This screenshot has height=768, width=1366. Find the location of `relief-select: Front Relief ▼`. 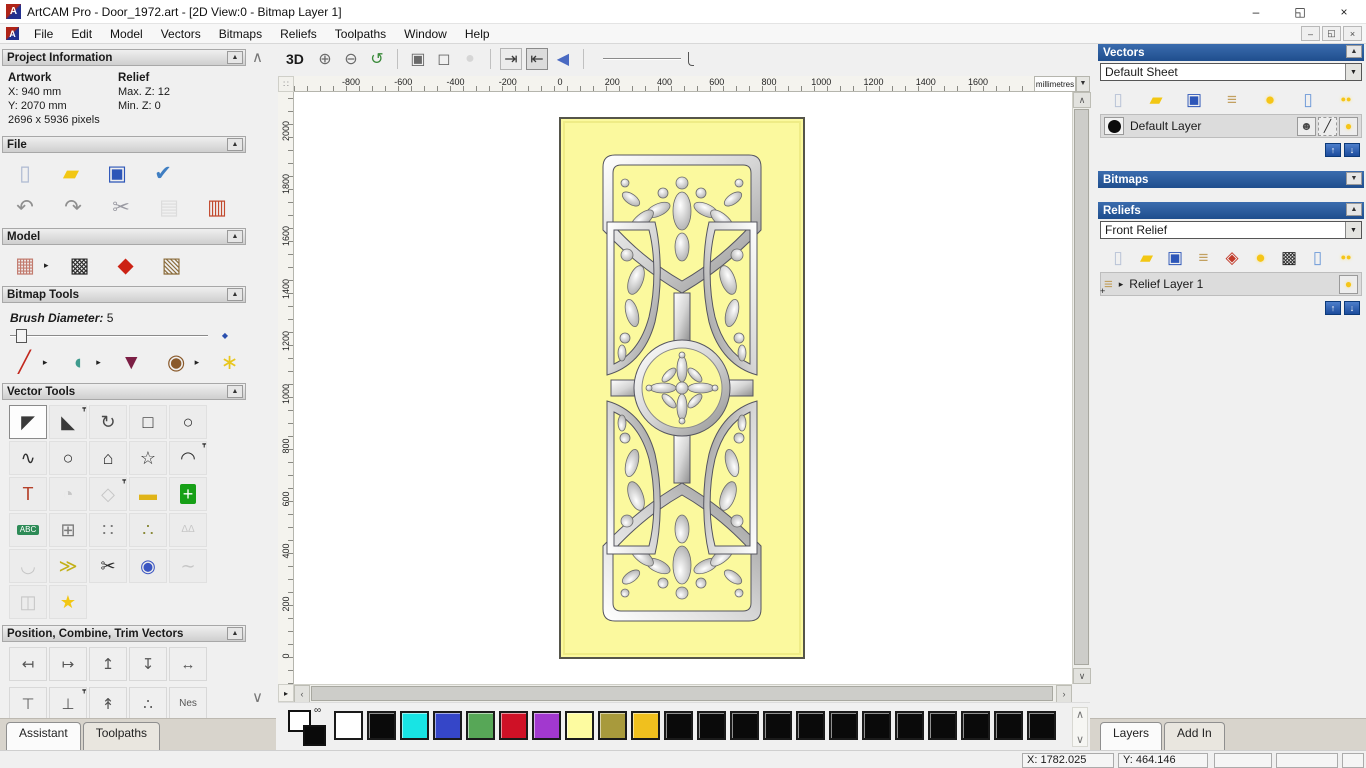

relief-select: Front Relief ▼ is located at coordinates (1231, 230).